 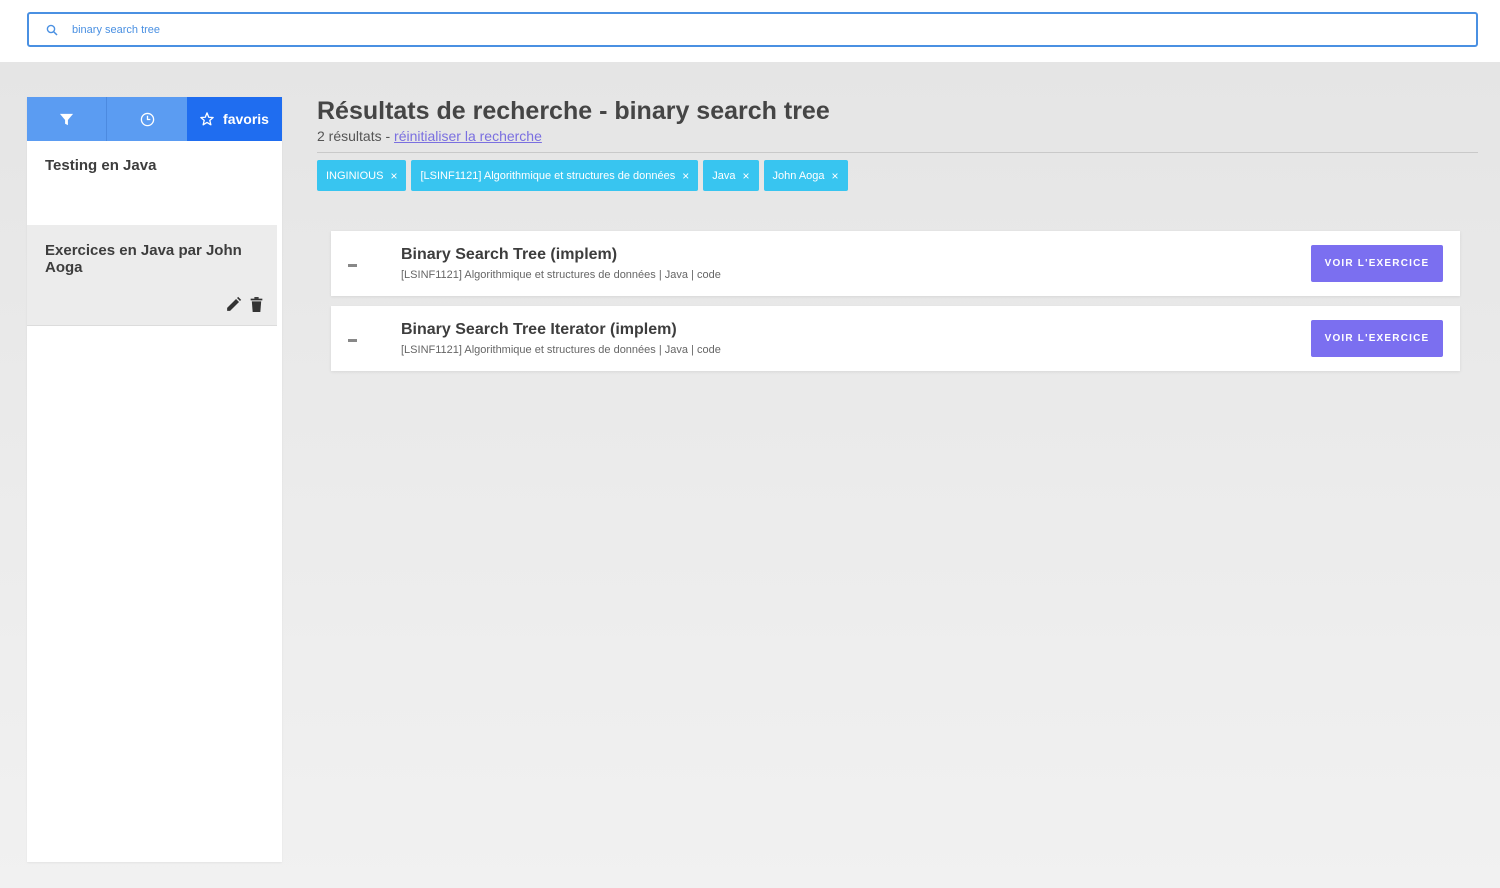 I want to click on top-search-bar, so click(x=750, y=31).